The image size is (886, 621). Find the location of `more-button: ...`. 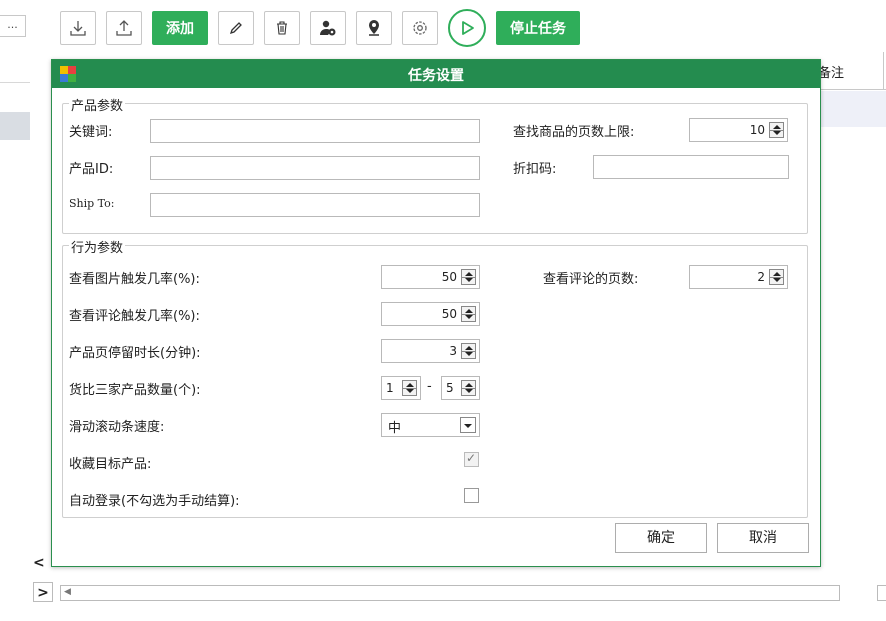

more-button: ... is located at coordinates (13, 26).